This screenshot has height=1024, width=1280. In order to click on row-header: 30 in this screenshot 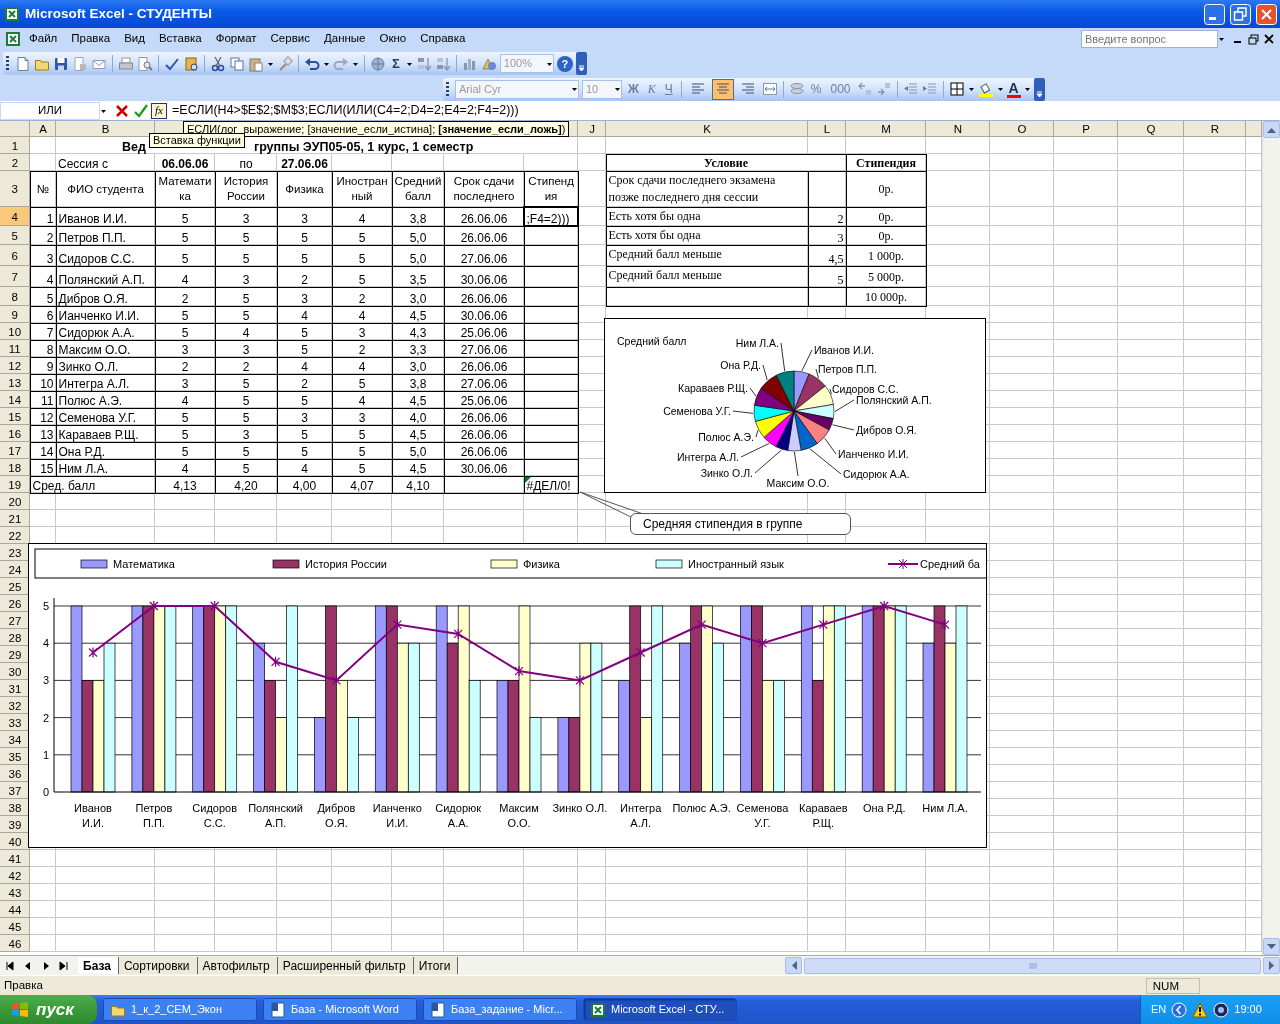, I will do `click(15, 671)`.